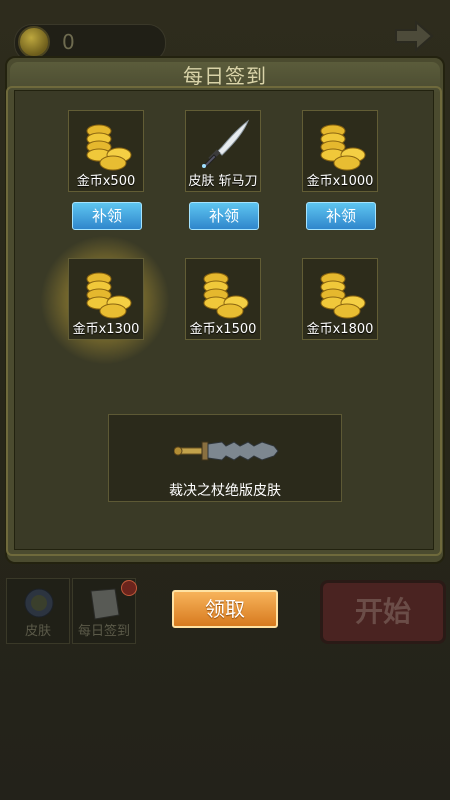 The width and height of the screenshot is (450, 800). What do you see at coordinates (383, 612) in the screenshot?
I see `start-button: 开始` at bounding box center [383, 612].